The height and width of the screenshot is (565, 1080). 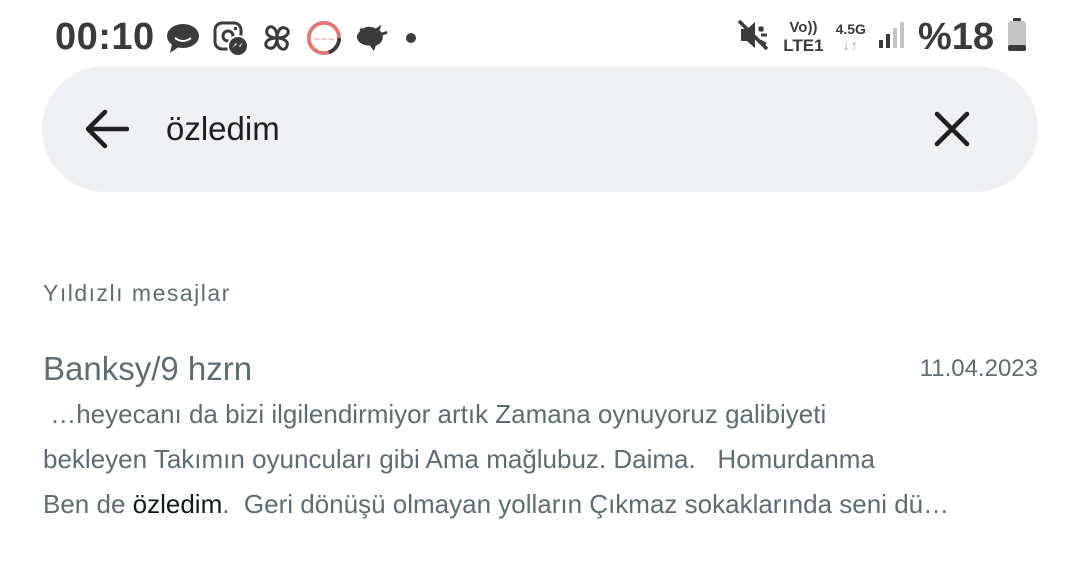 I want to click on close-icon, so click(x=952, y=129).